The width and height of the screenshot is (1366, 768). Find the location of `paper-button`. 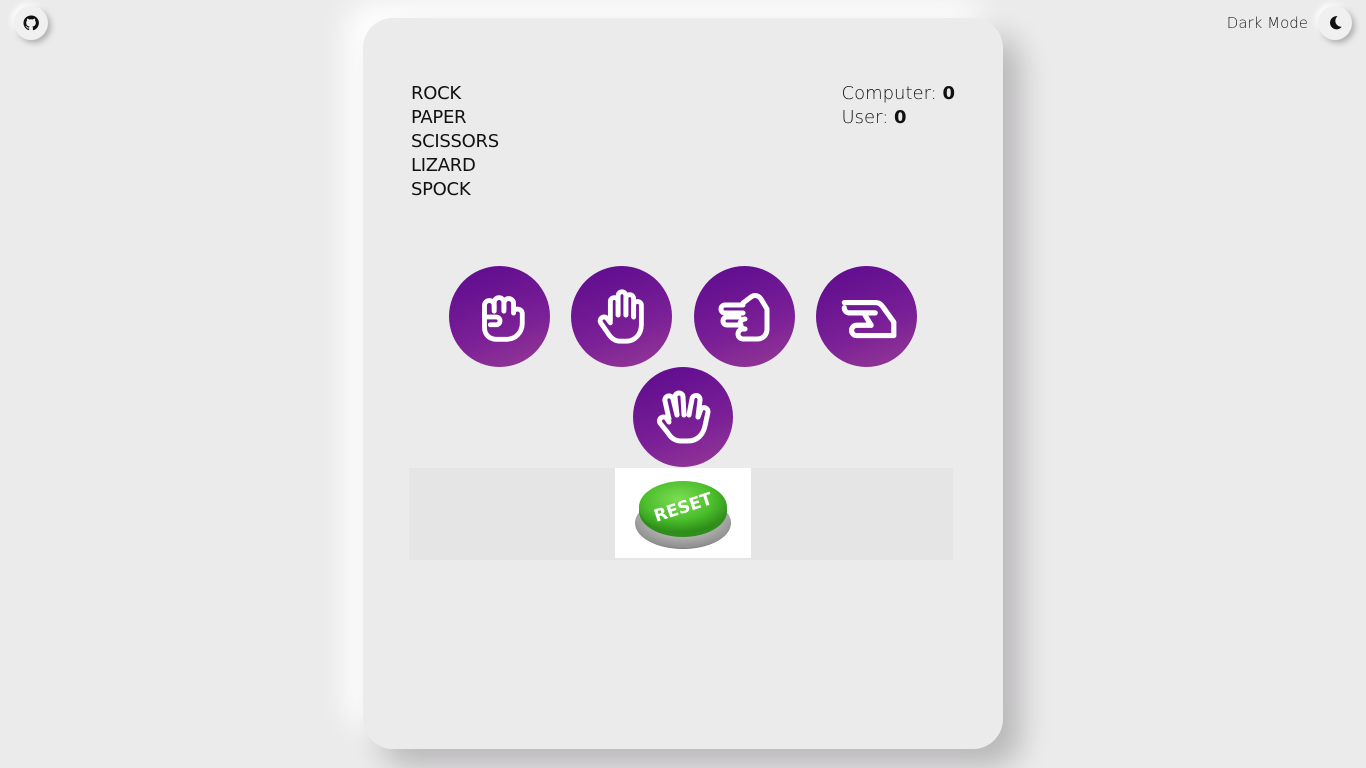

paper-button is located at coordinates (621, 316).